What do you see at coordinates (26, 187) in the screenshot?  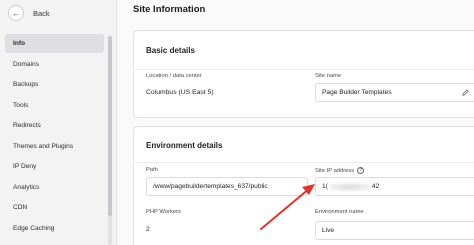 I see `sidebar-item-label: Analytics` at bounding box center [26, 187].